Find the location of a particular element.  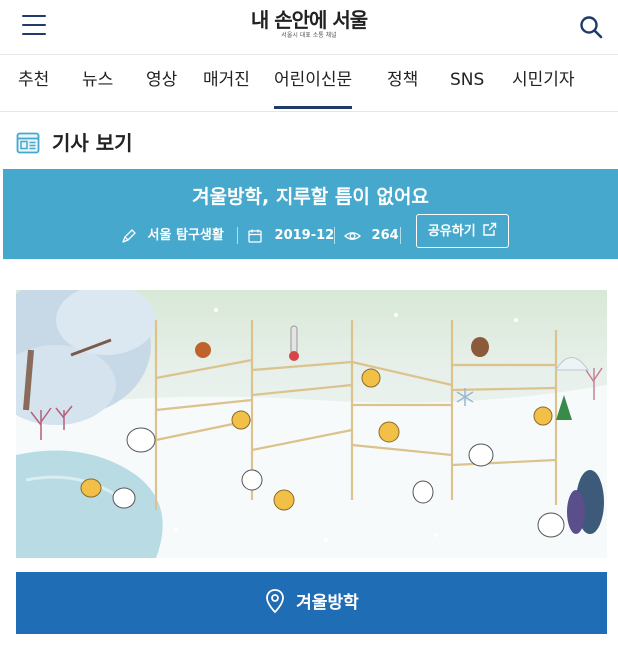

tab-citizen-reporter: 시민기자 is located at coordinates (543, 83).